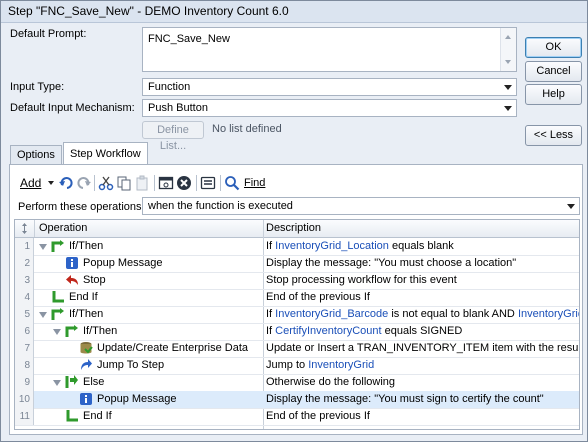 The image size is (588, 442). I want to click on cancel-button: Cancel, so click(553, 71).